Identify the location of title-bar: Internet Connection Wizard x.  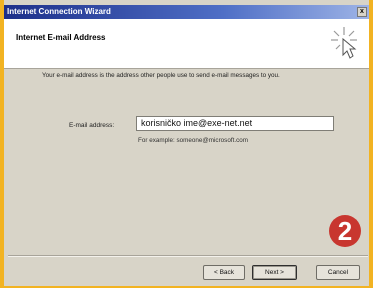
(186, 12).